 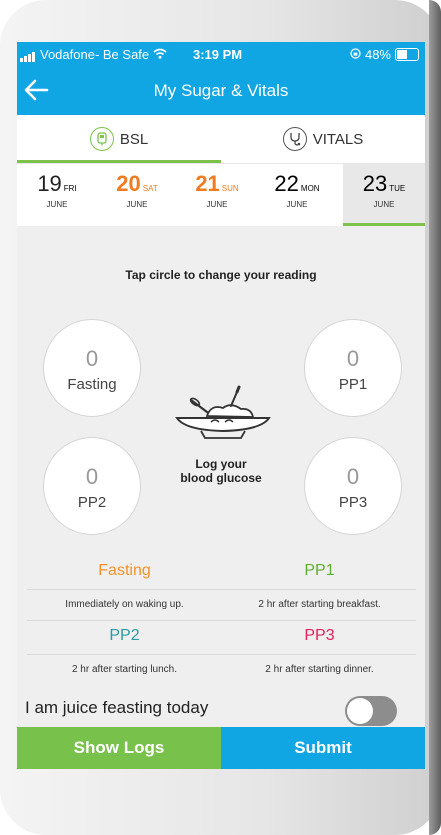 I want to click on date-day: 22 MON, so click(x=297, y=183).